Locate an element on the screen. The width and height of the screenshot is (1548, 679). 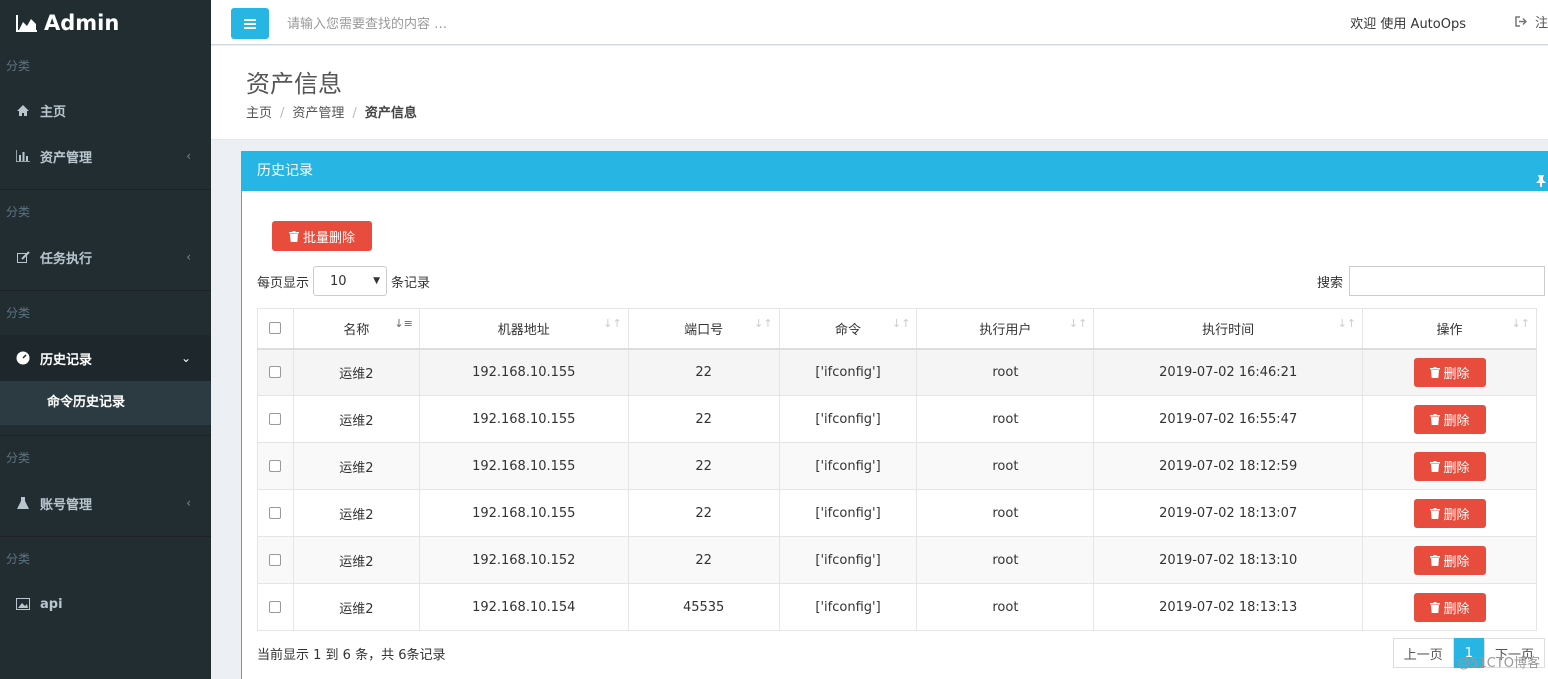
column-header-port: 端口号 ↓↑ is located at coordinates (703, 329).